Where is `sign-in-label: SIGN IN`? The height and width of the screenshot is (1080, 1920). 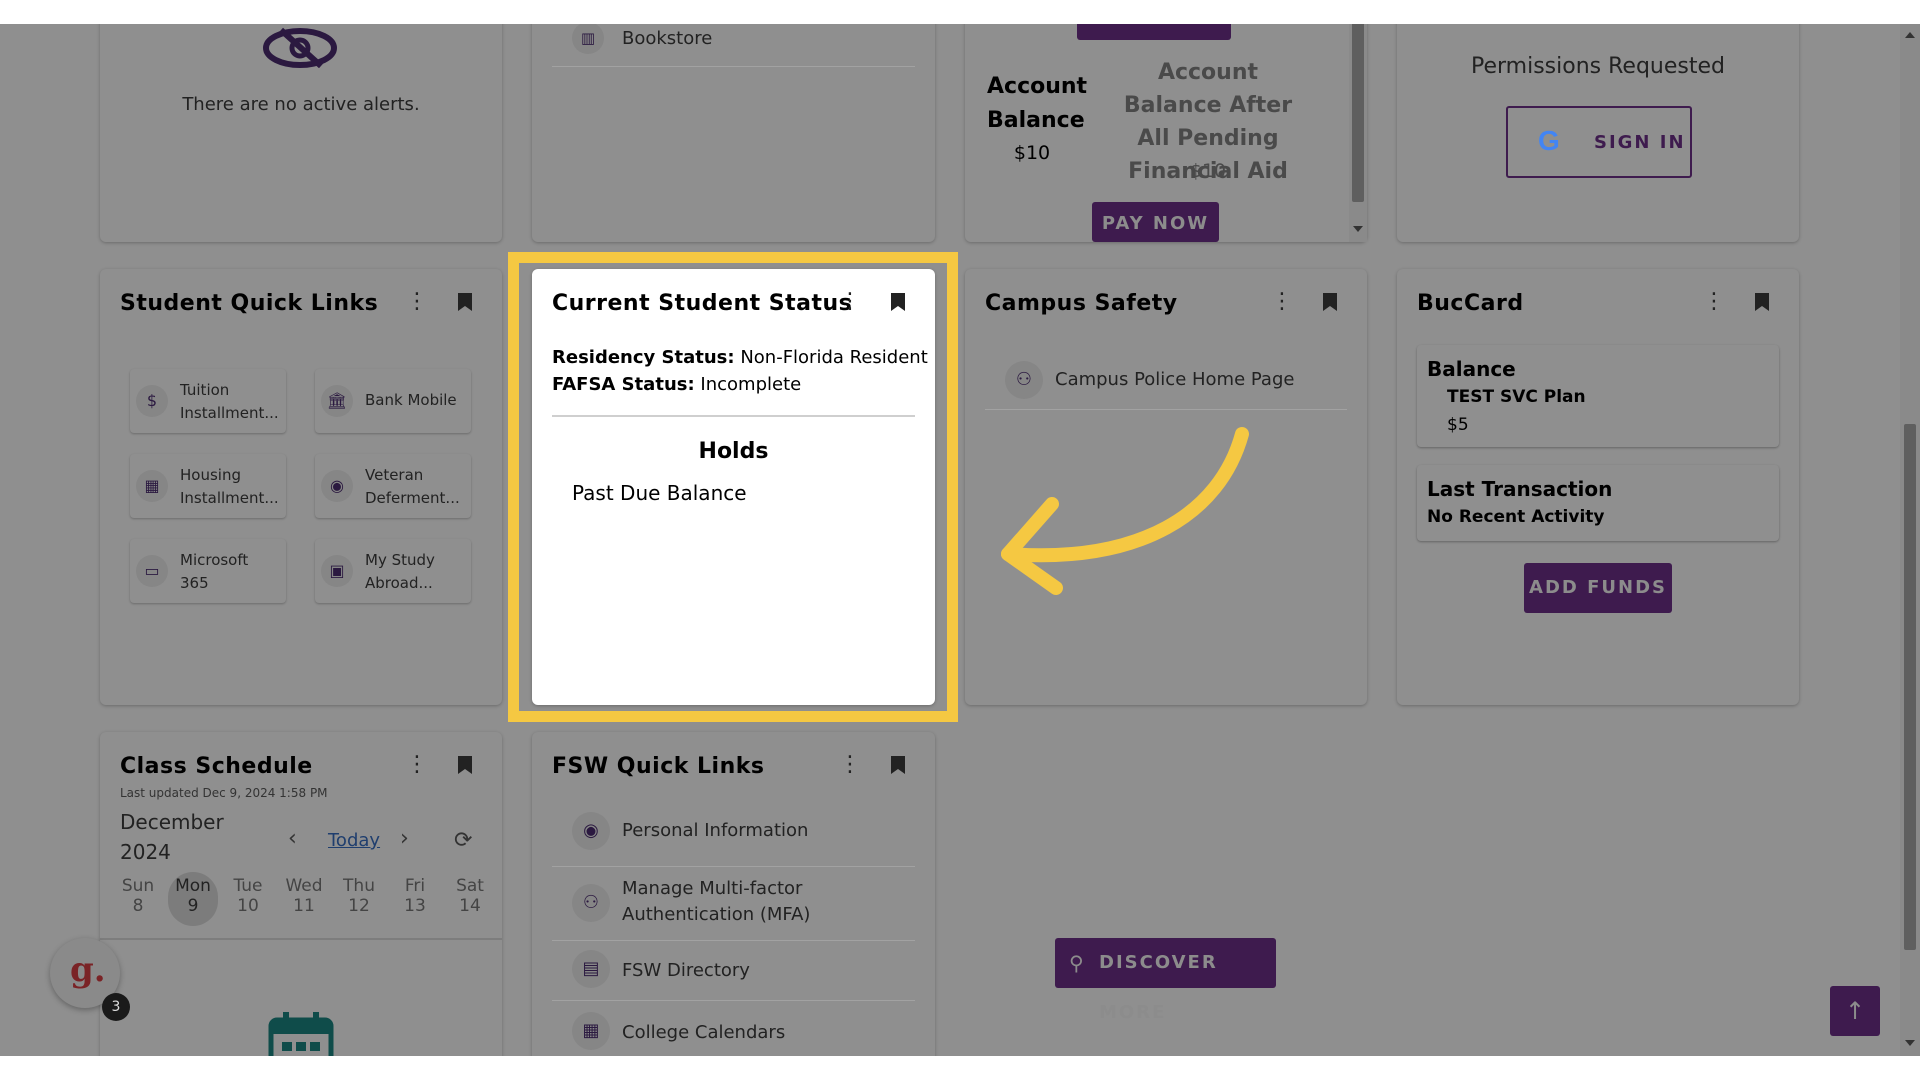 sign-in-label: SIGN IN is located at coordinates (1640, 142).